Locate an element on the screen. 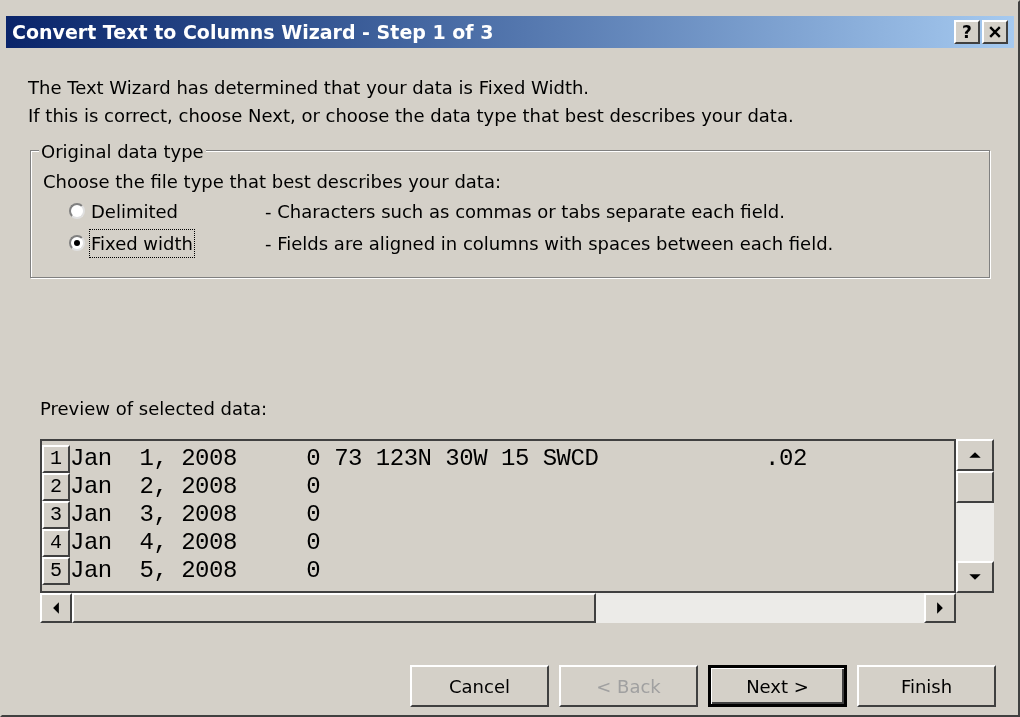  row-number: 2 is located at coordinates (56, 487).